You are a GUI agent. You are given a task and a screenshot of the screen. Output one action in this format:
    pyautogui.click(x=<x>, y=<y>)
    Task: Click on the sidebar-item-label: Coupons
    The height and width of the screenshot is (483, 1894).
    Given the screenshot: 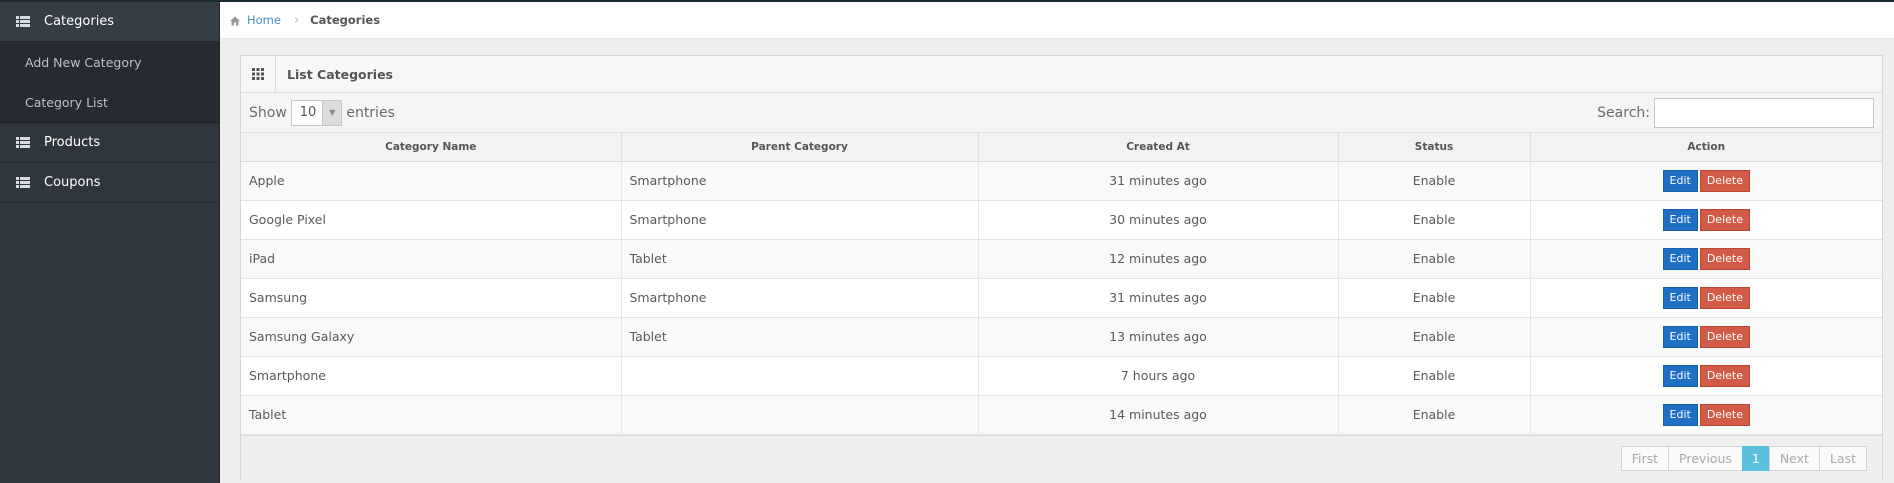 What is the action you would take?
    pyautogui.click(x=72, y=182)
    